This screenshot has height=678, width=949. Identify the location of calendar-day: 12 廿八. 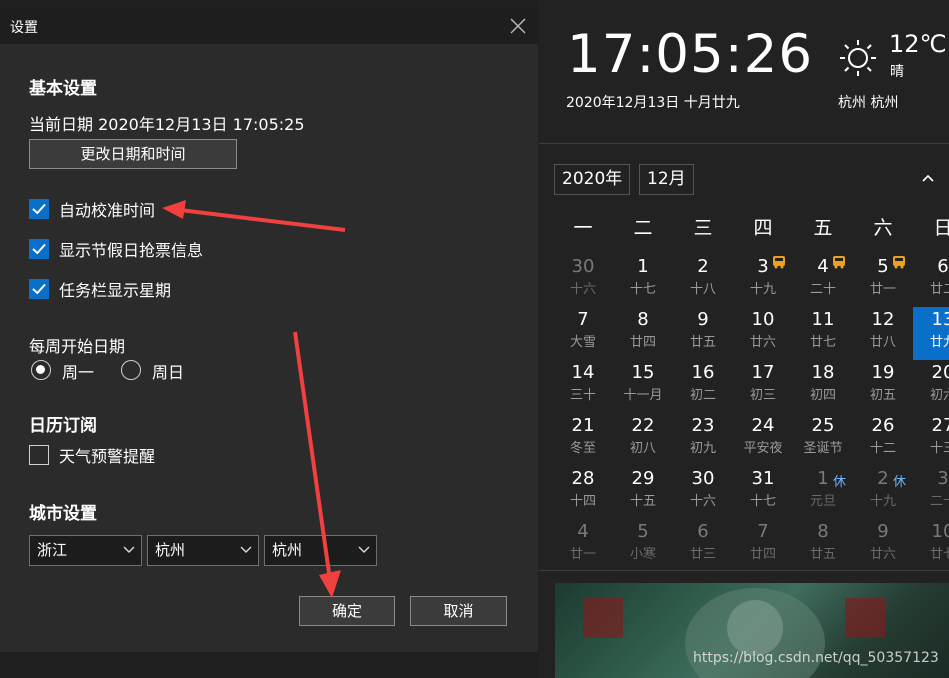
(883, 333).